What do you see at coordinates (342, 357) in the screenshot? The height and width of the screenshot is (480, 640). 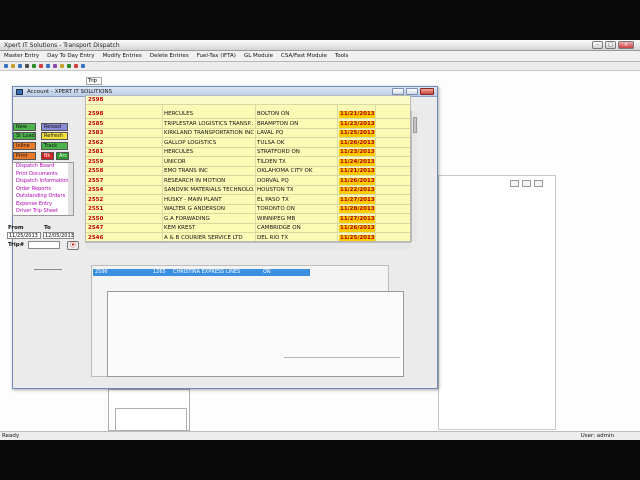 I see `details-divider` at bounding box center [342, 357].